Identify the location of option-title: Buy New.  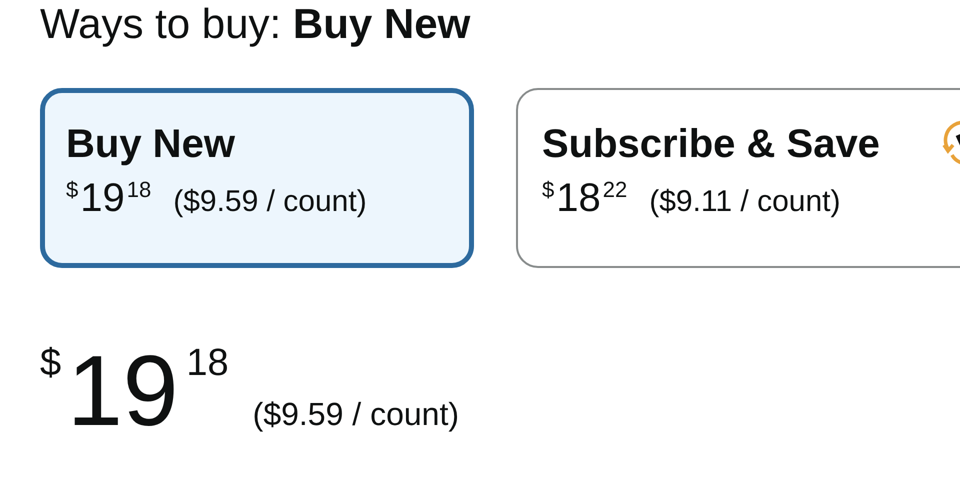
(150, 144).